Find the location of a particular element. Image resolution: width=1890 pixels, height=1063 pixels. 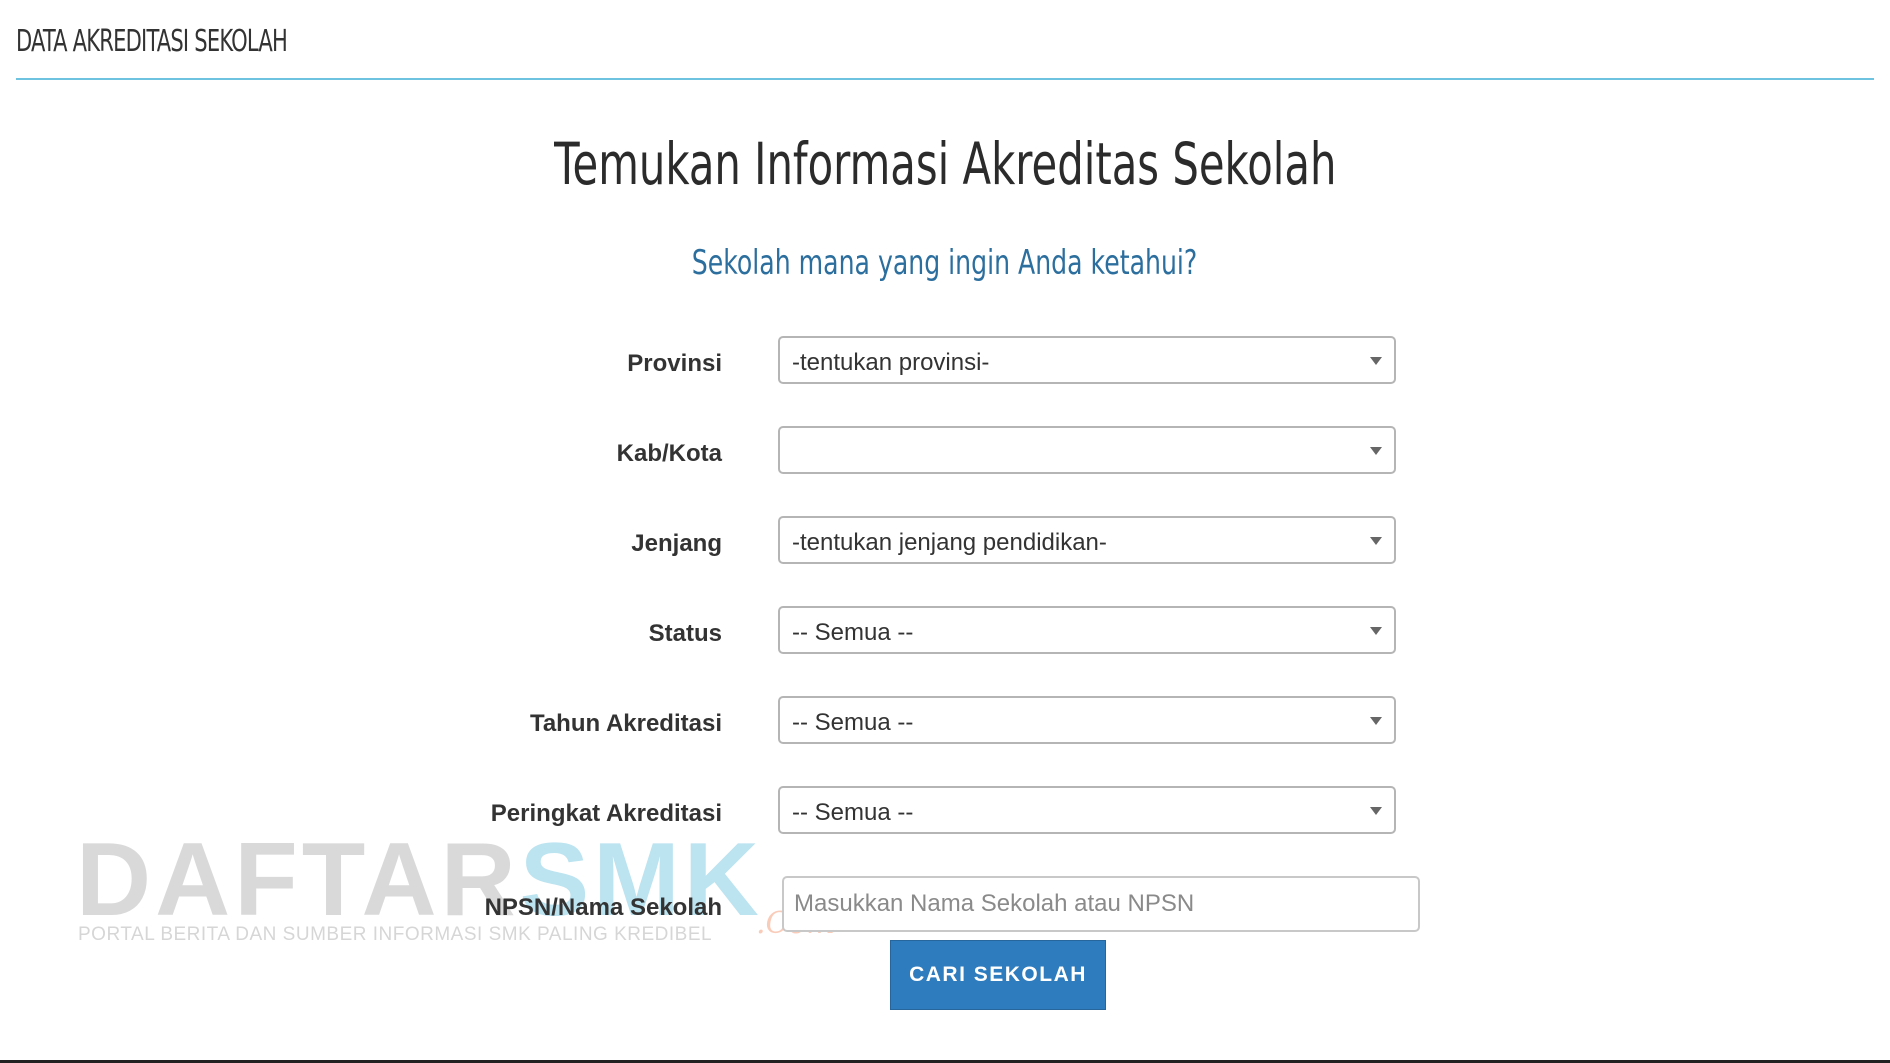

kabkota-select is located at coordinates (1087, 450).